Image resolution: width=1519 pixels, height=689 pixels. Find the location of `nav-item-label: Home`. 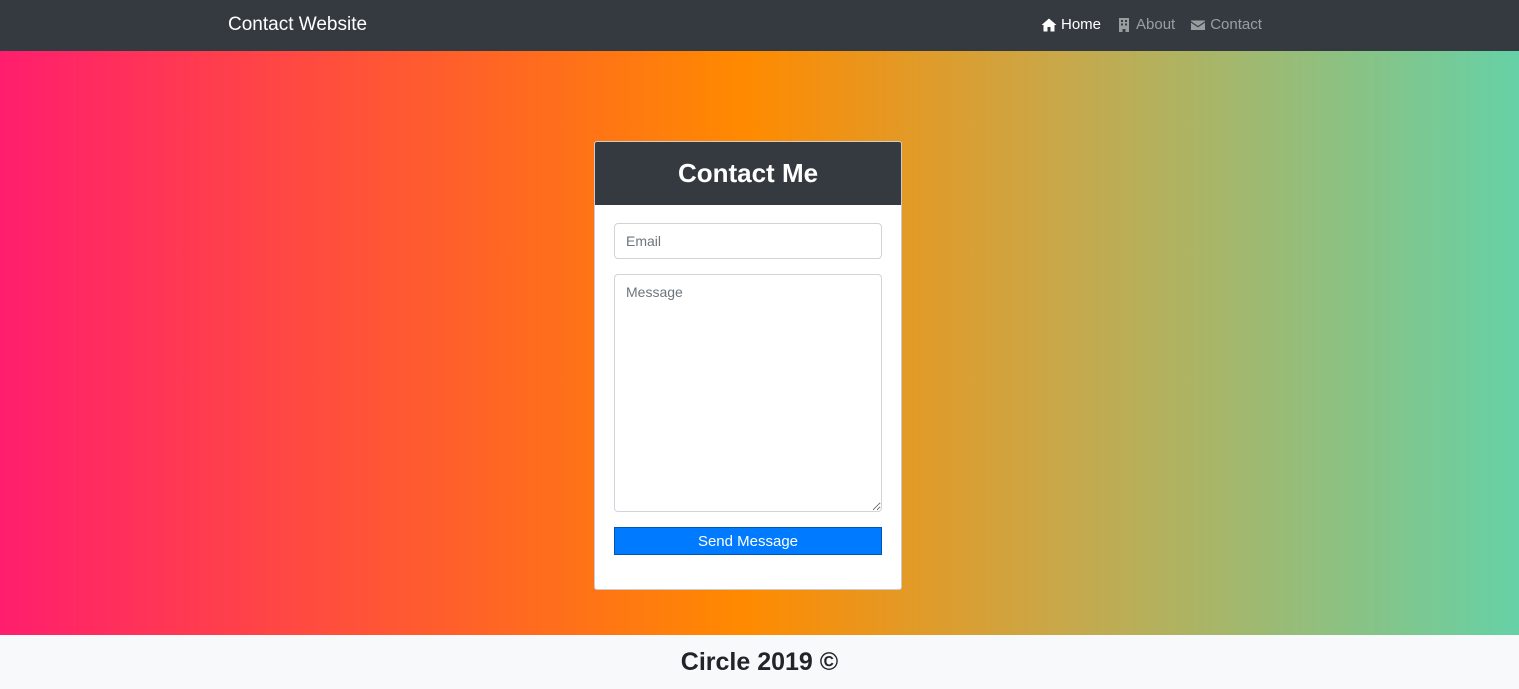

nav-item-label: Home is located at coordinates (1081, 24).